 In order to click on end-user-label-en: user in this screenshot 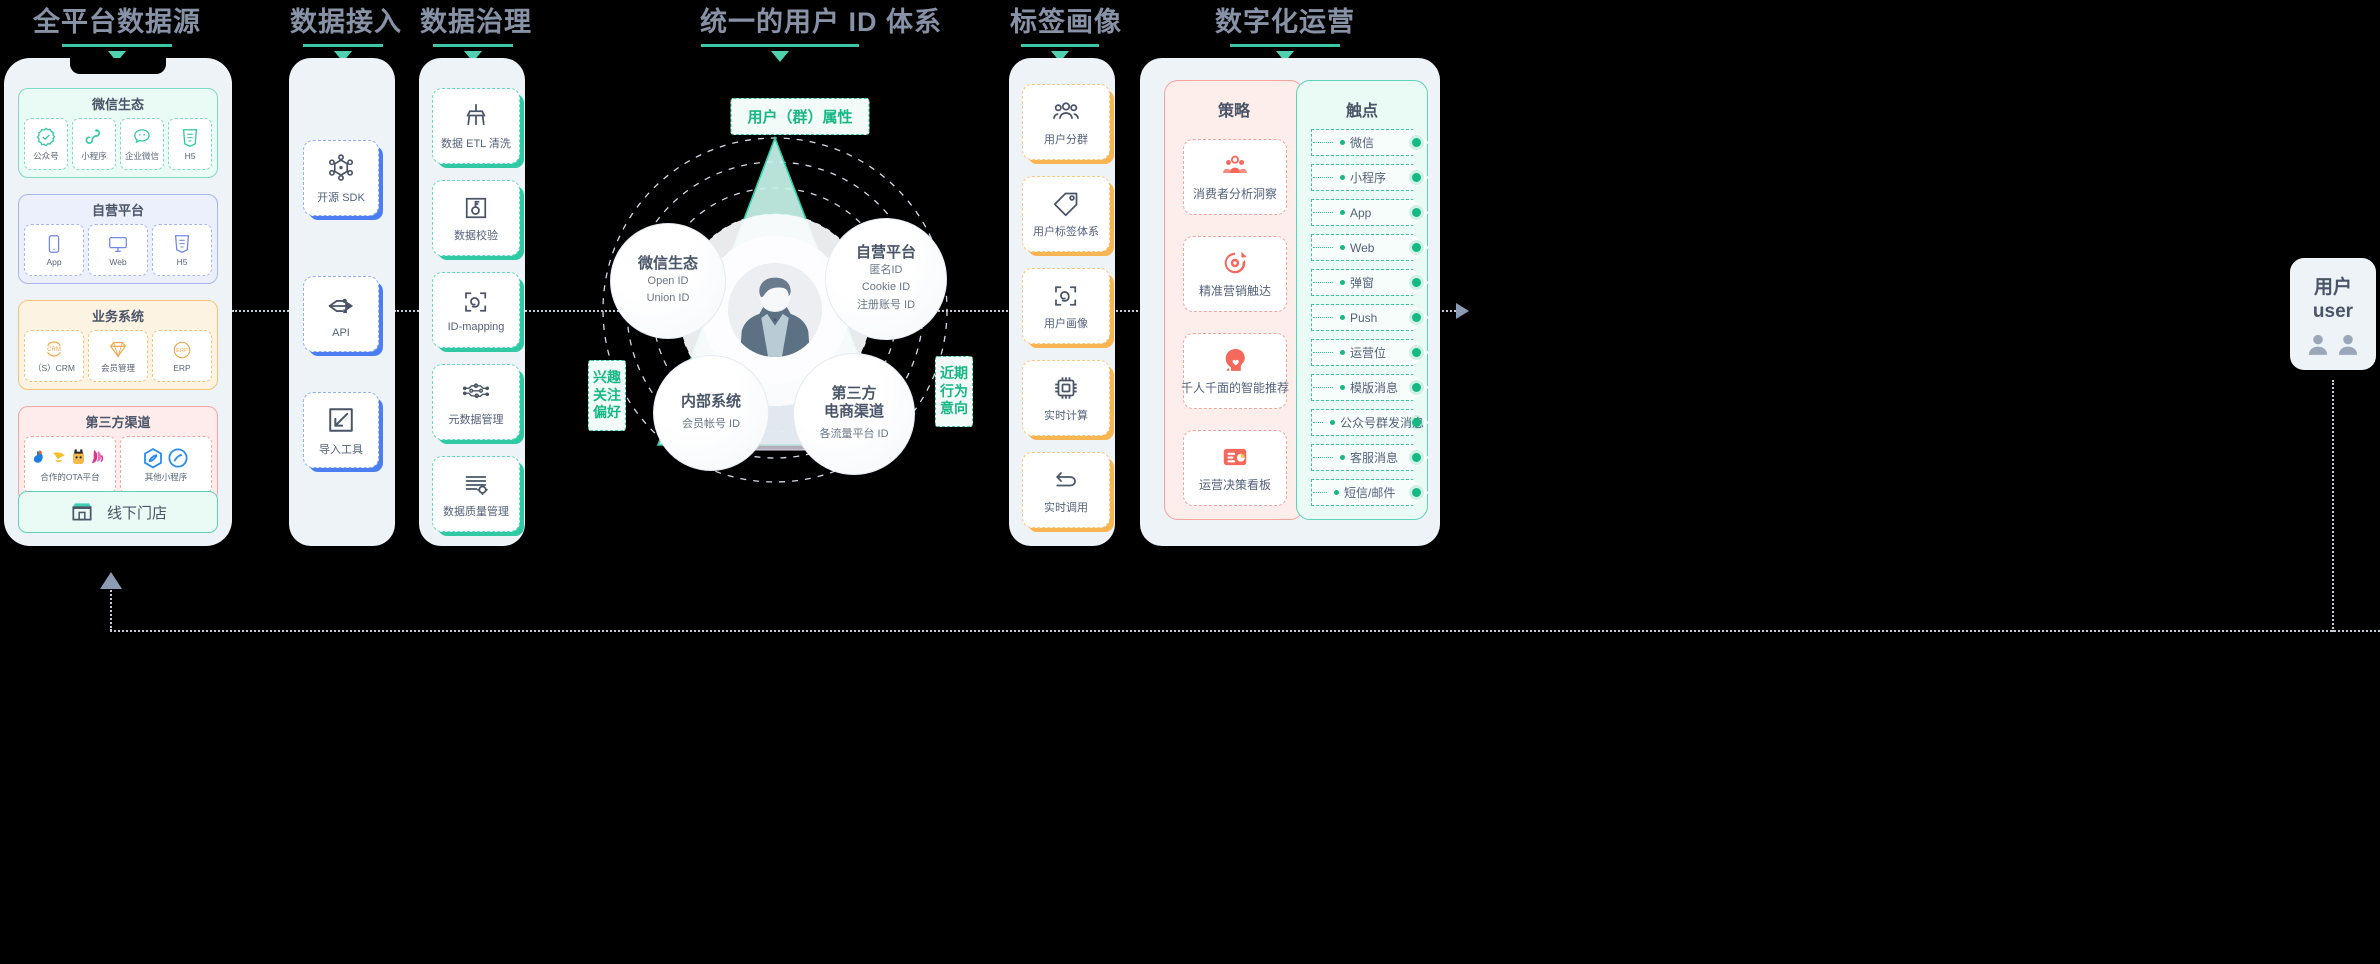, I will do `click(2333, 311)`.